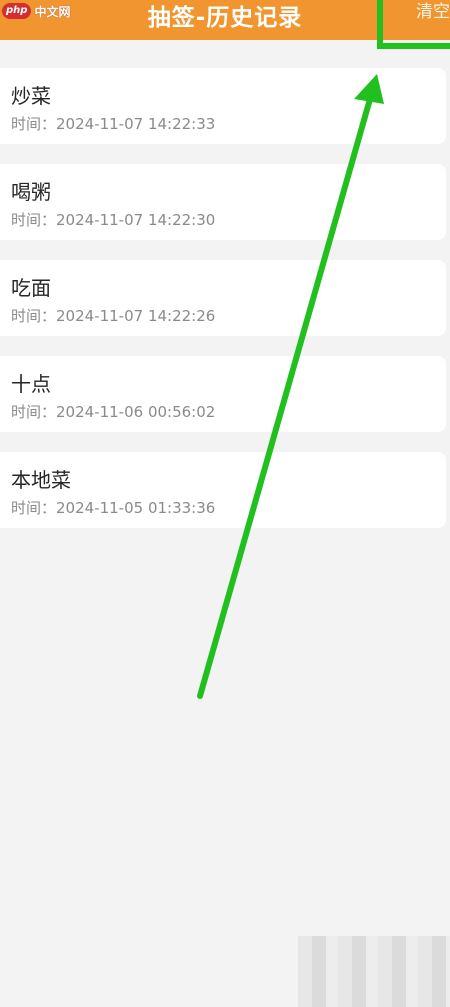 This screenshot has height=1007, width=450. Describe the element at coordinates (374, 971) in the screenshot. I see `blurred-region` at that location.